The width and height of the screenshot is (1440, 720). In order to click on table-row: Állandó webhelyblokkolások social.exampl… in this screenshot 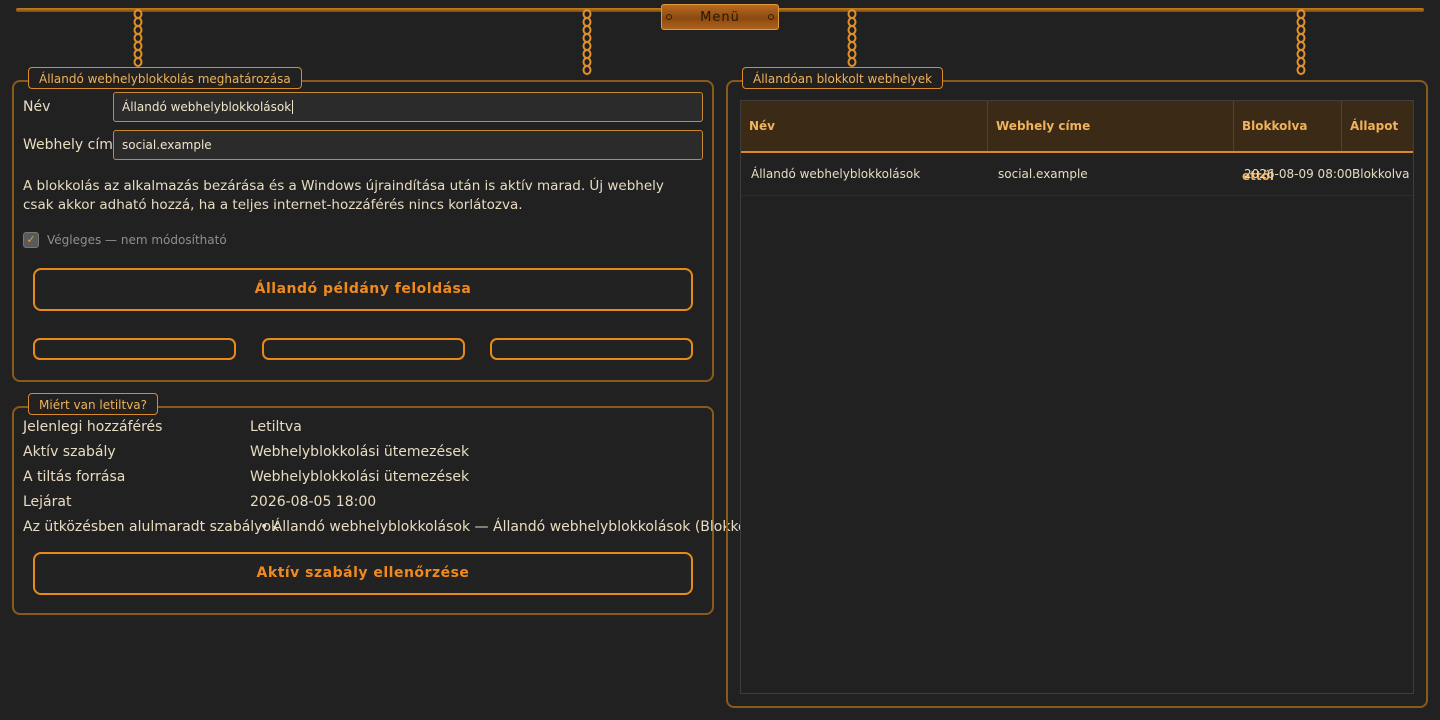, I will do `click(1077, 174)`.